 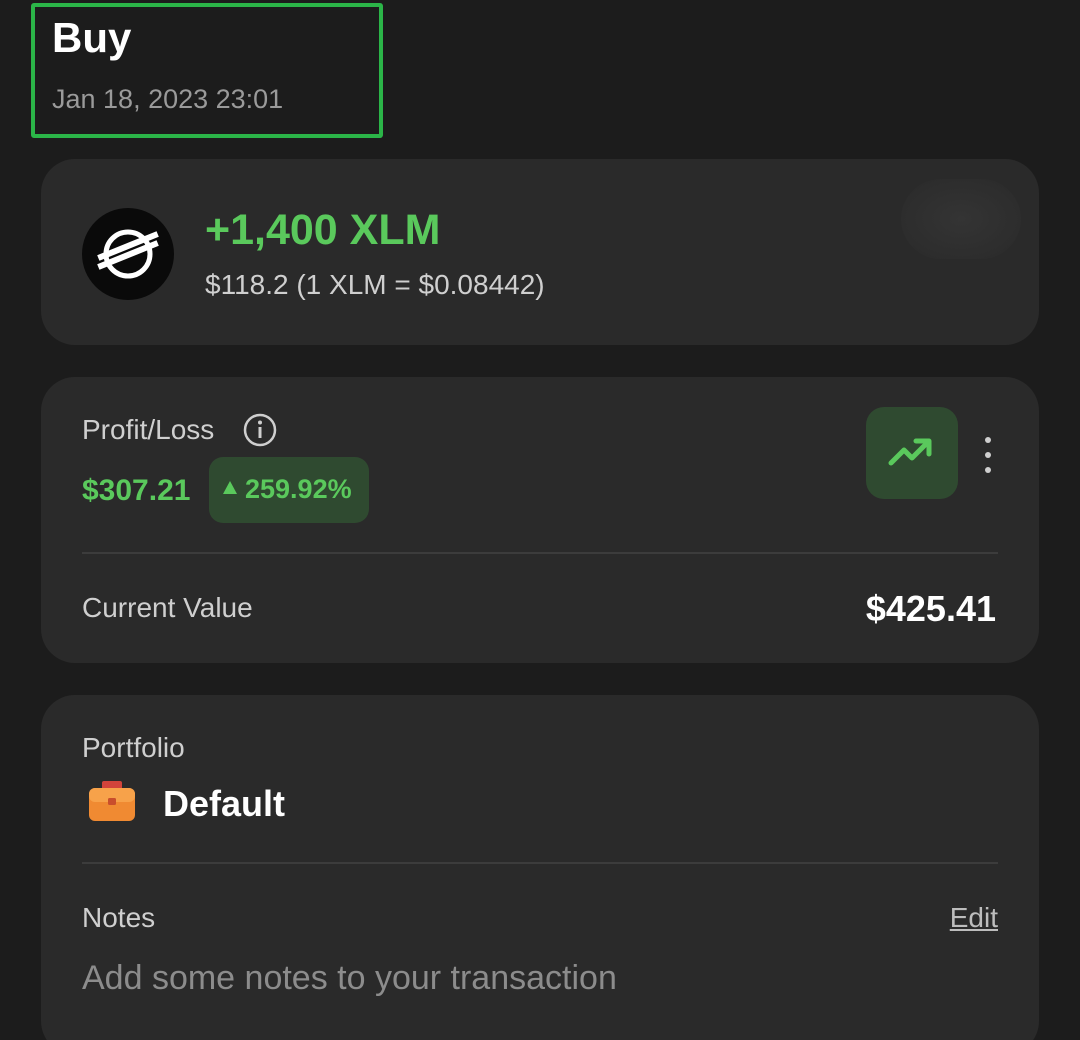 I want to click on profit-loss-percent: 259.92%, so click(x=298, y=489).